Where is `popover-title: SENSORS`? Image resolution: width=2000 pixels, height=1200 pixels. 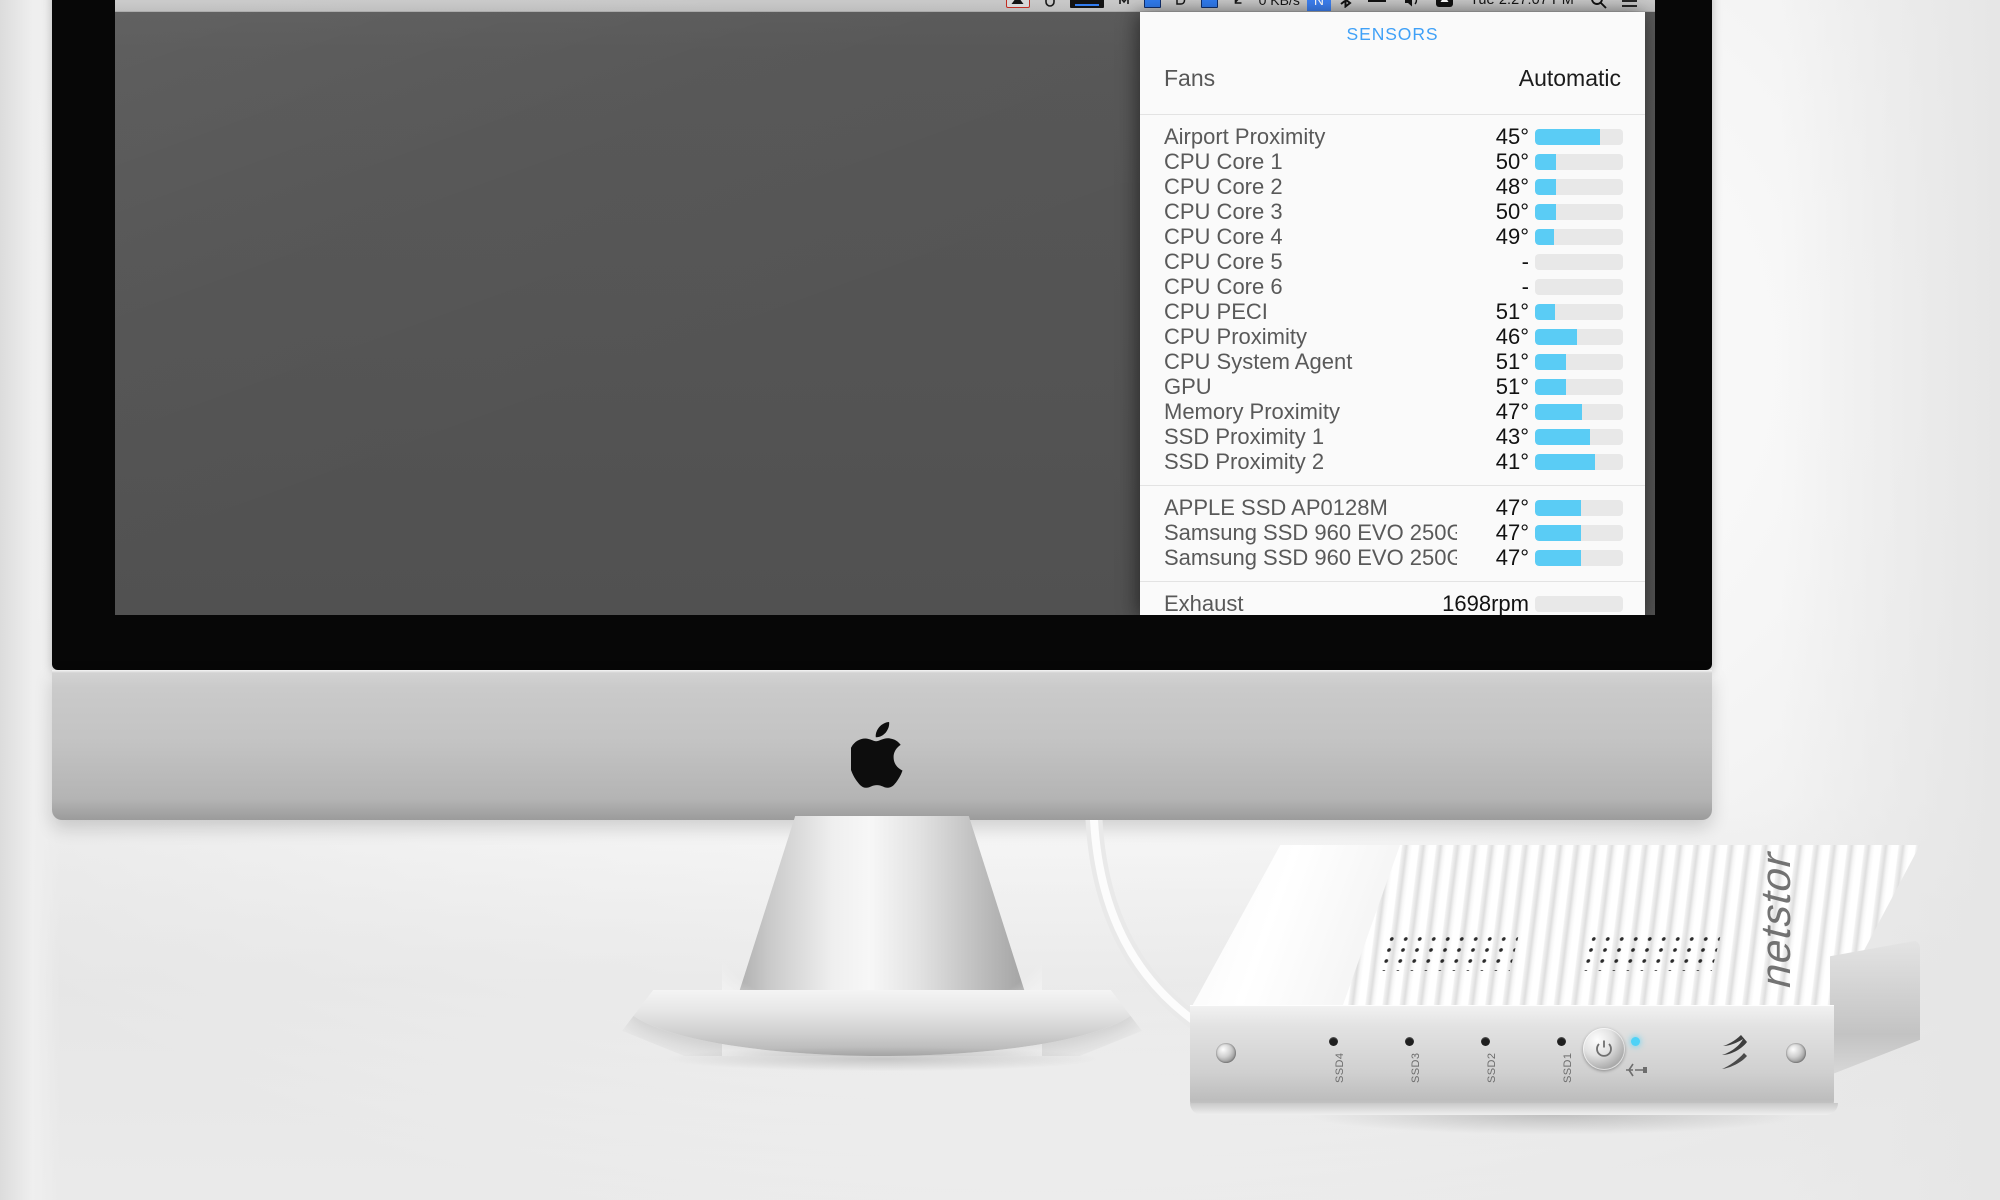 popover-title: SENSORS is located at coordinates (1392, 34).